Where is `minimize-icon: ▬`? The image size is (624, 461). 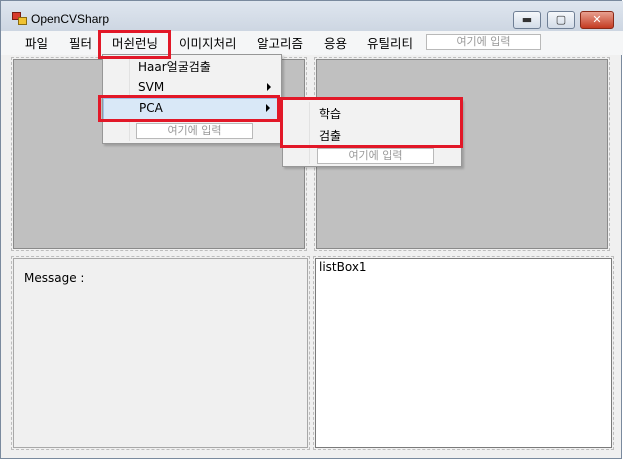
minimize-icon: ▬ is located at coordinates (527, 19).